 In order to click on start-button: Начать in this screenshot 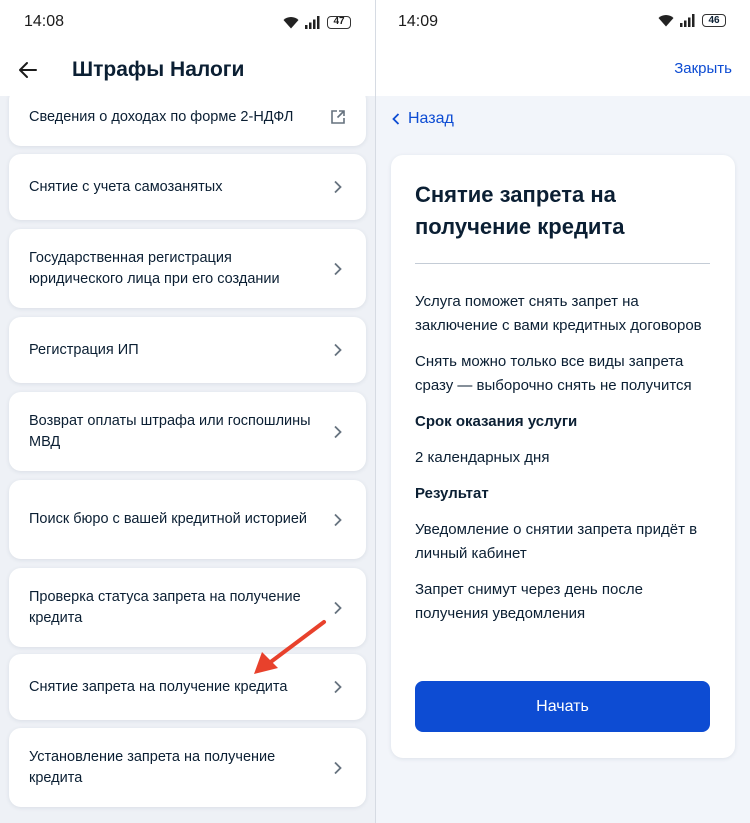, I will do `click(562, 706)`.